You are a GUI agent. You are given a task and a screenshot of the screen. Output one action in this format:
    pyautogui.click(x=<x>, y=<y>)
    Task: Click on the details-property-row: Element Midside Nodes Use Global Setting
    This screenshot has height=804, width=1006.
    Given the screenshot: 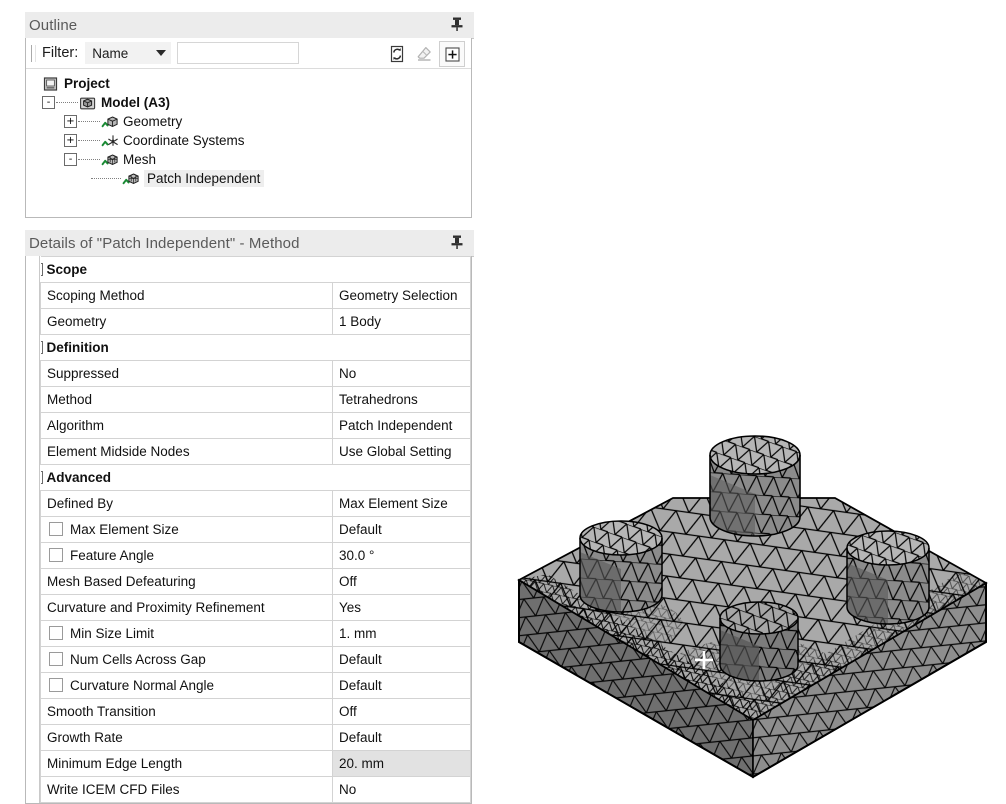 What is the action you would take?
    pyautogui.click(x=255, y=451)
    